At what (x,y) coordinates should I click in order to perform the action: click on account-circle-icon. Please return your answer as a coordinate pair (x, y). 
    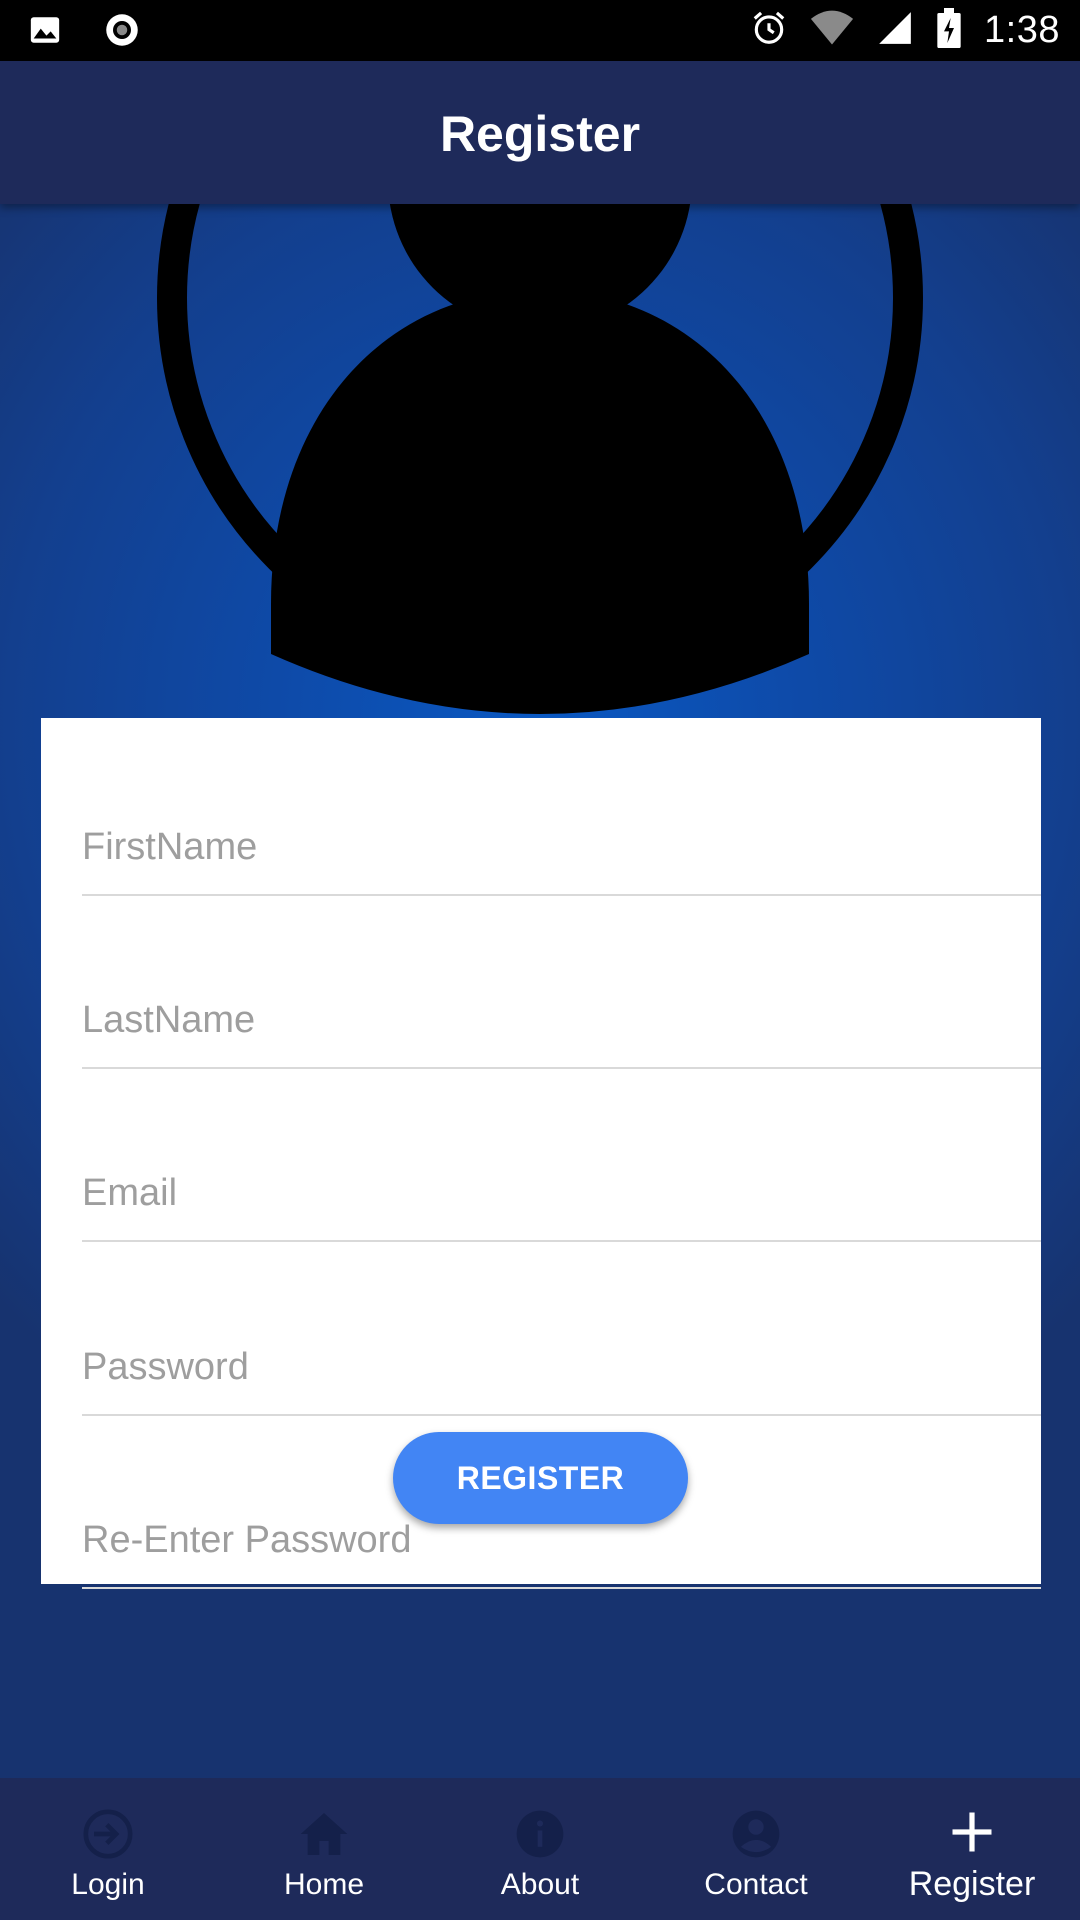
    Looking at the image, I should click on (756, 1836).